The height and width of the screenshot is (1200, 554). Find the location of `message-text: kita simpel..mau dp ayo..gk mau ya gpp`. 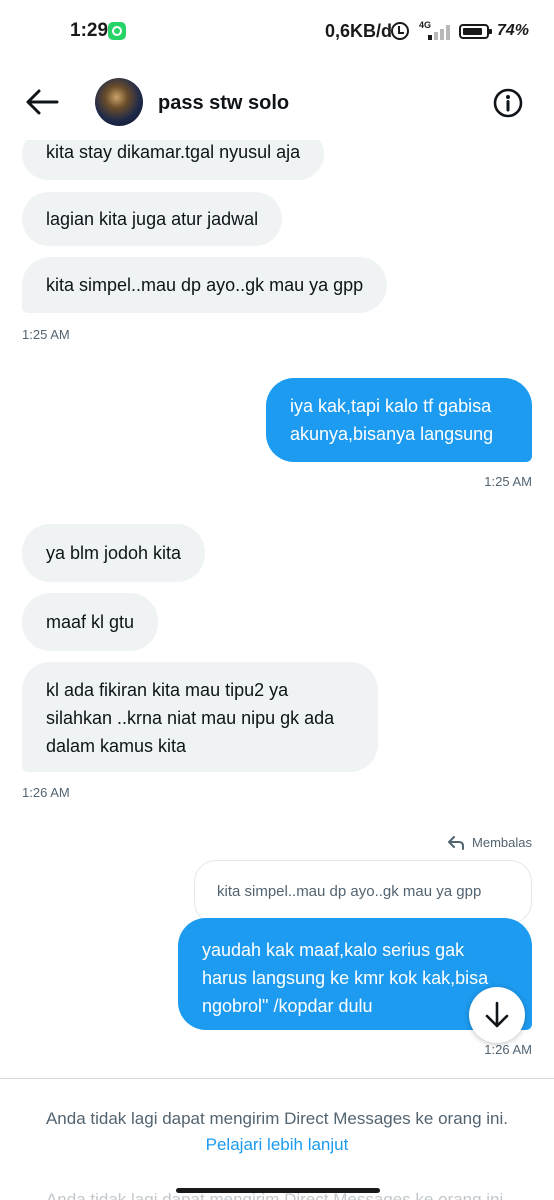

message-text: kita simpel..mau dp ayo..gk mau ya gpp is located at coordinates (205, 285).